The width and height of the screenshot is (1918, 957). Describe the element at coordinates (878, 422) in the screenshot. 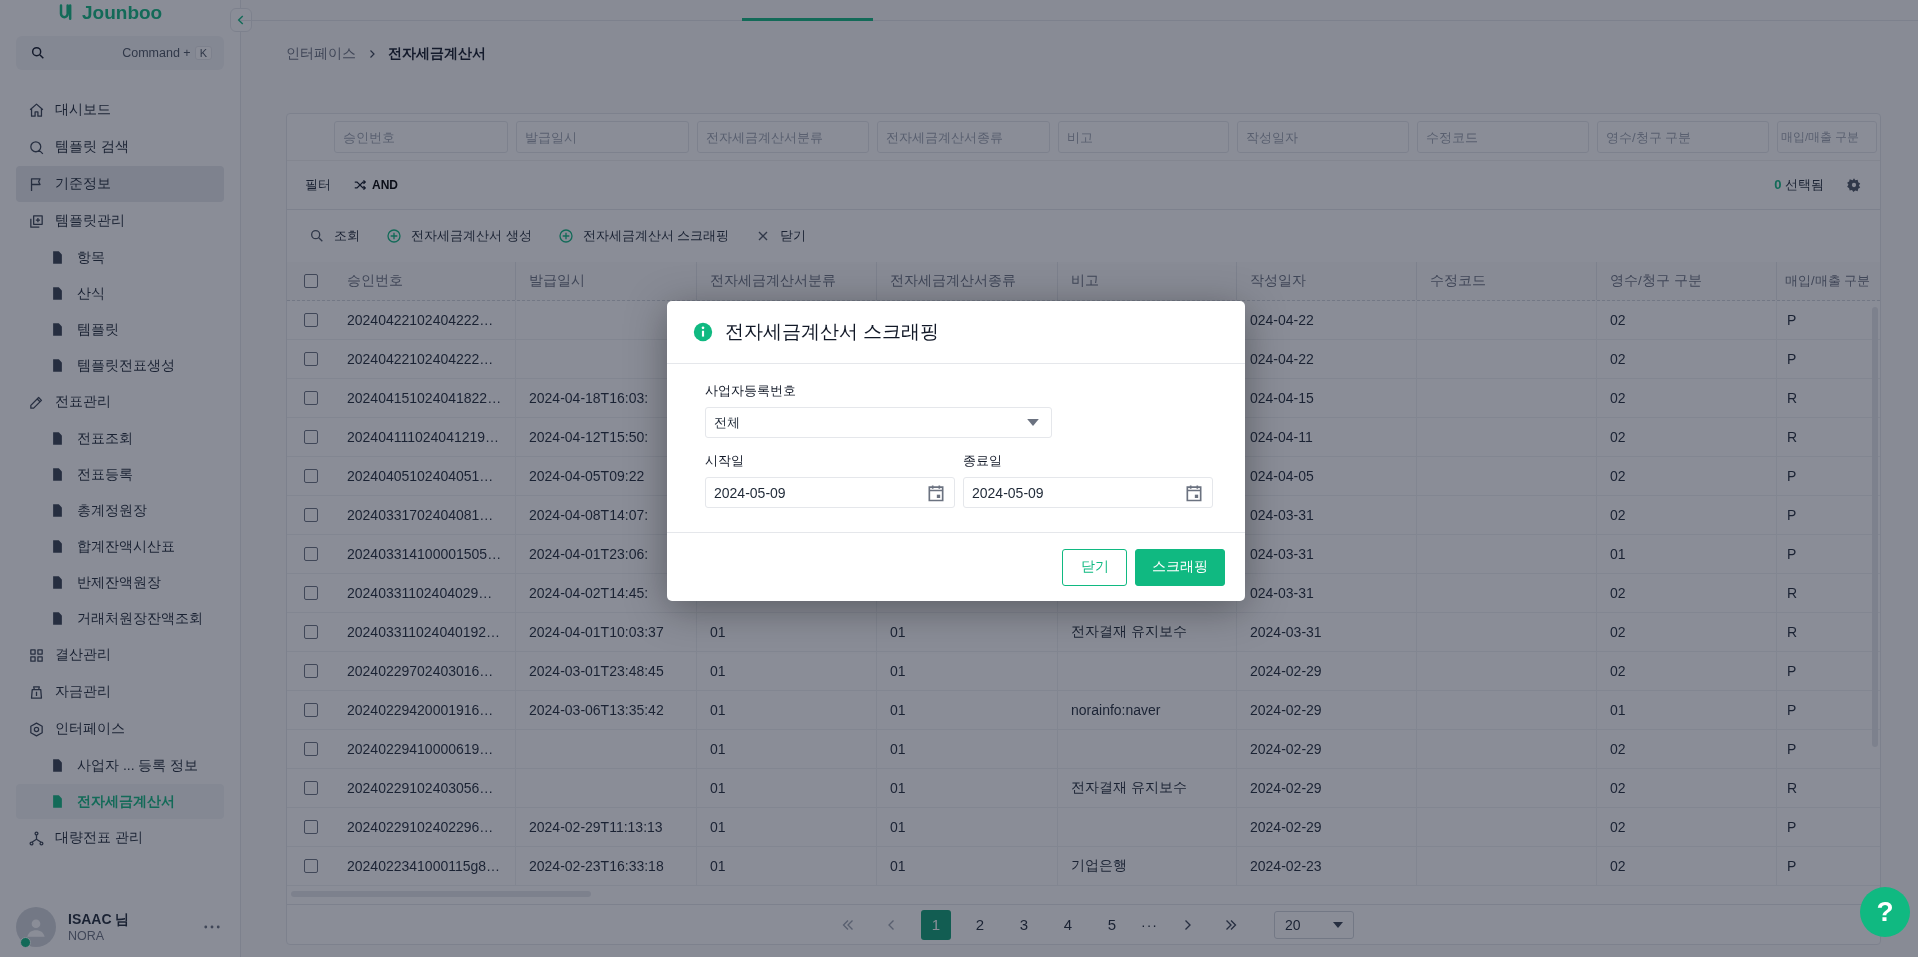

I see `business-number-select: 전체` at that location.